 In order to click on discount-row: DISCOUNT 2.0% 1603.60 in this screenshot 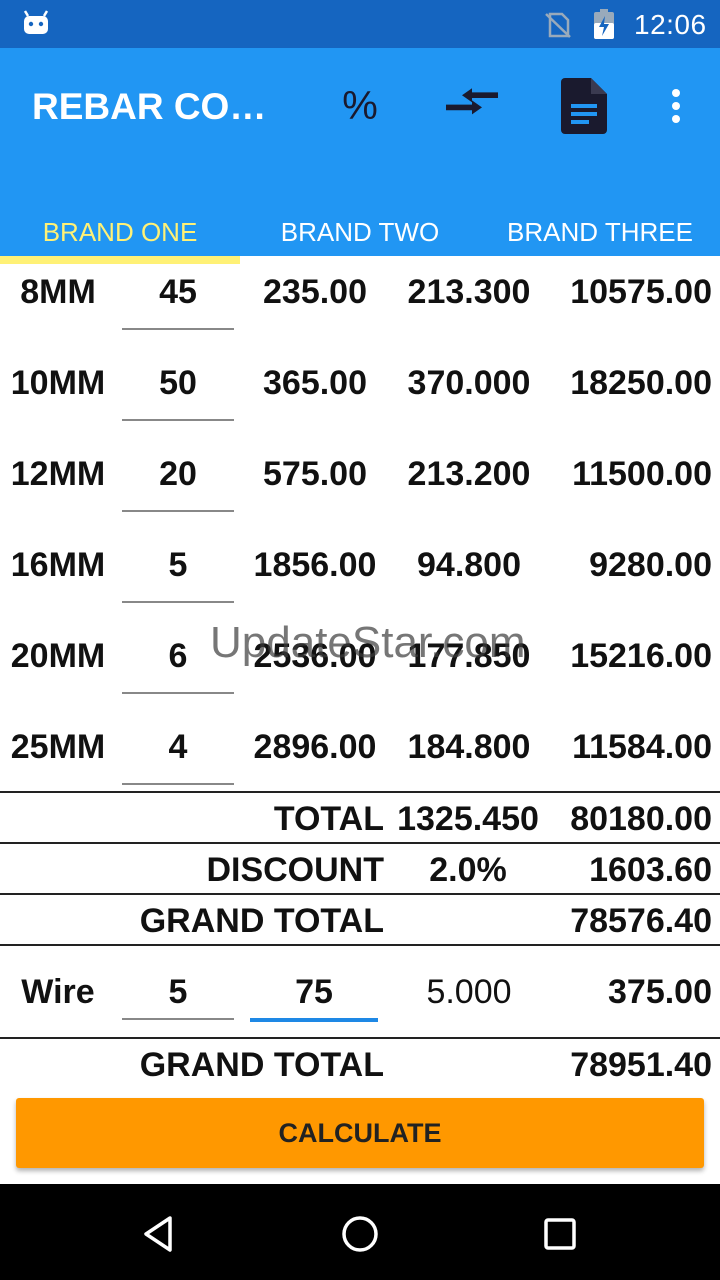, I will do `click(360, 870)`.